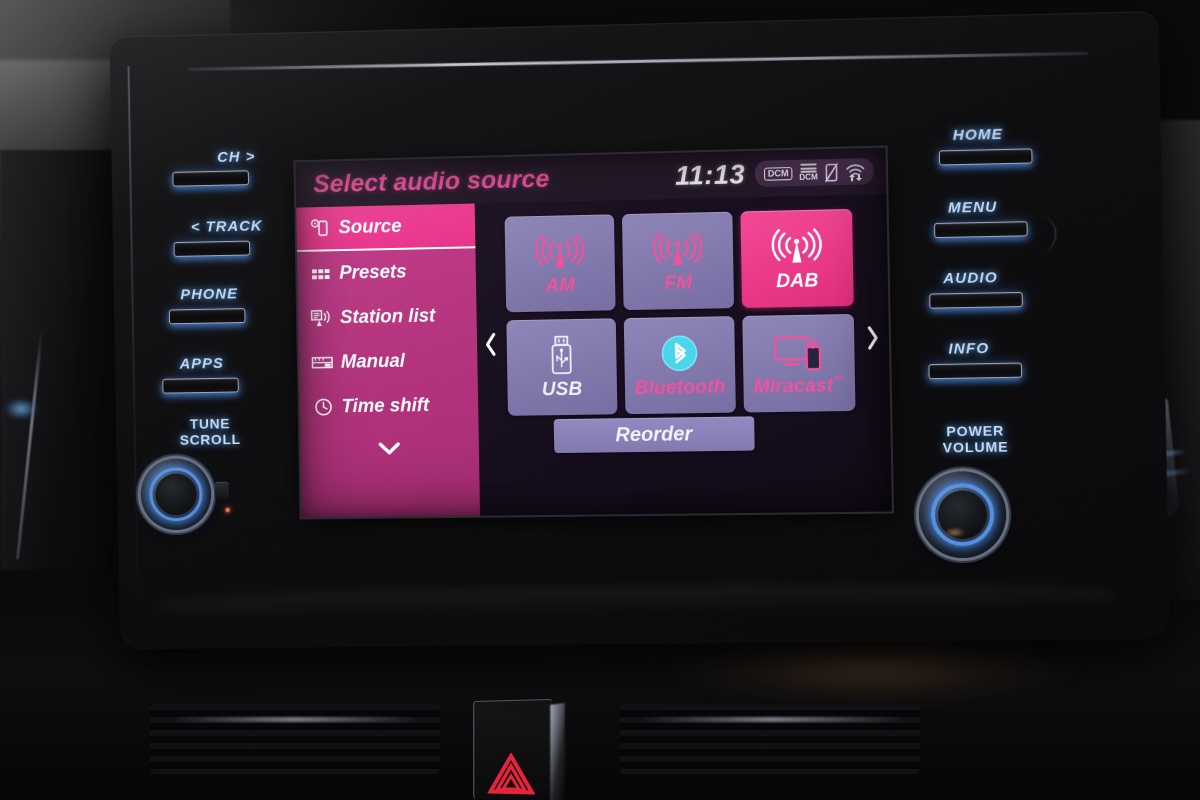  What do you see at coordinates (680, 312) in the screenshot?
I see `source-tiles-grid: AM FM DAB USB Bluetooth Miracast™` at bounding box center [680, 312].